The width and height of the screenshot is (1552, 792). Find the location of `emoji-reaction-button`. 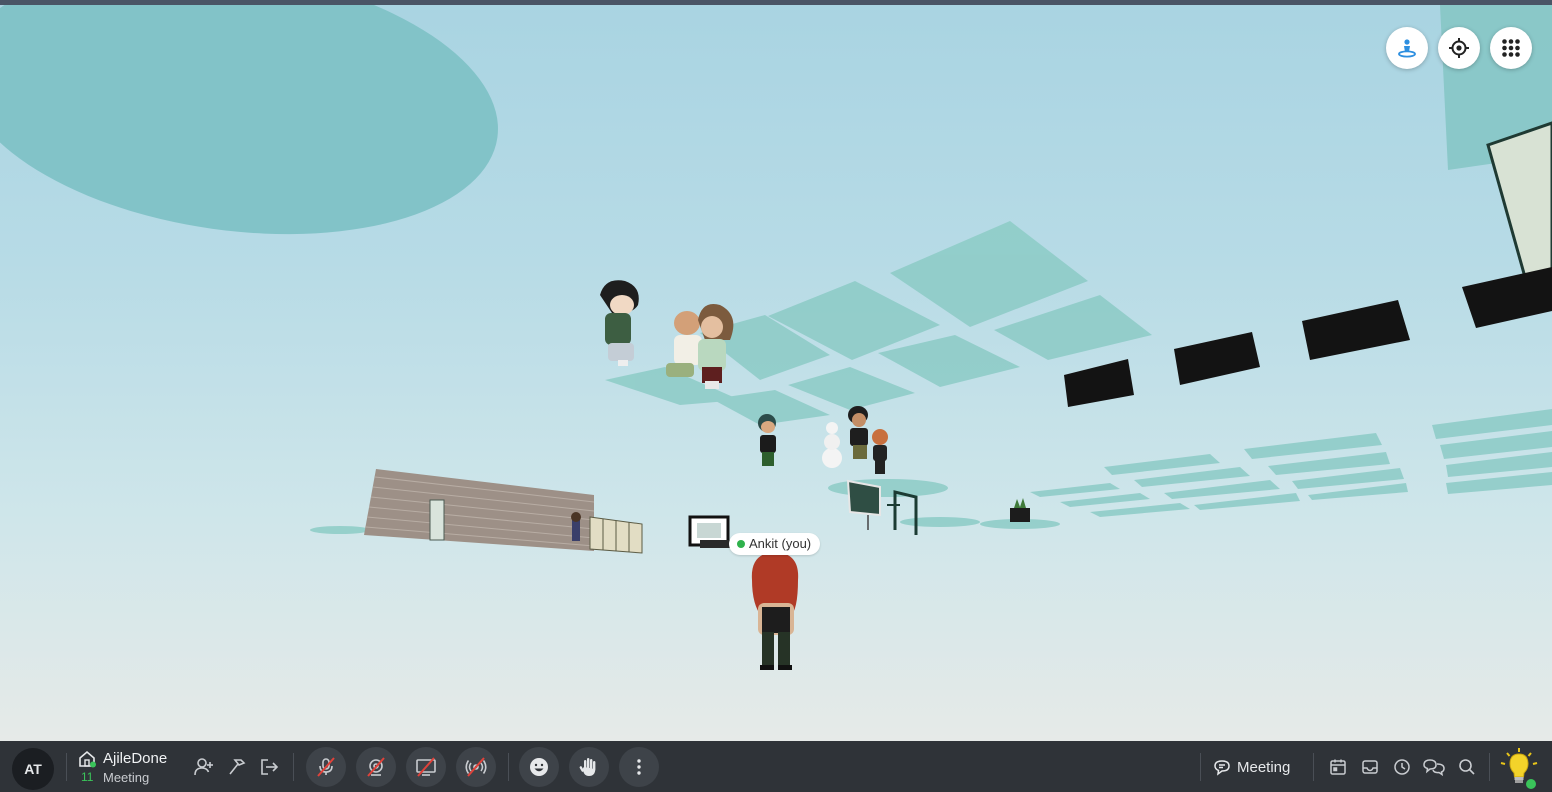

emoji-reaction-button is located at coordinates (539, 767).